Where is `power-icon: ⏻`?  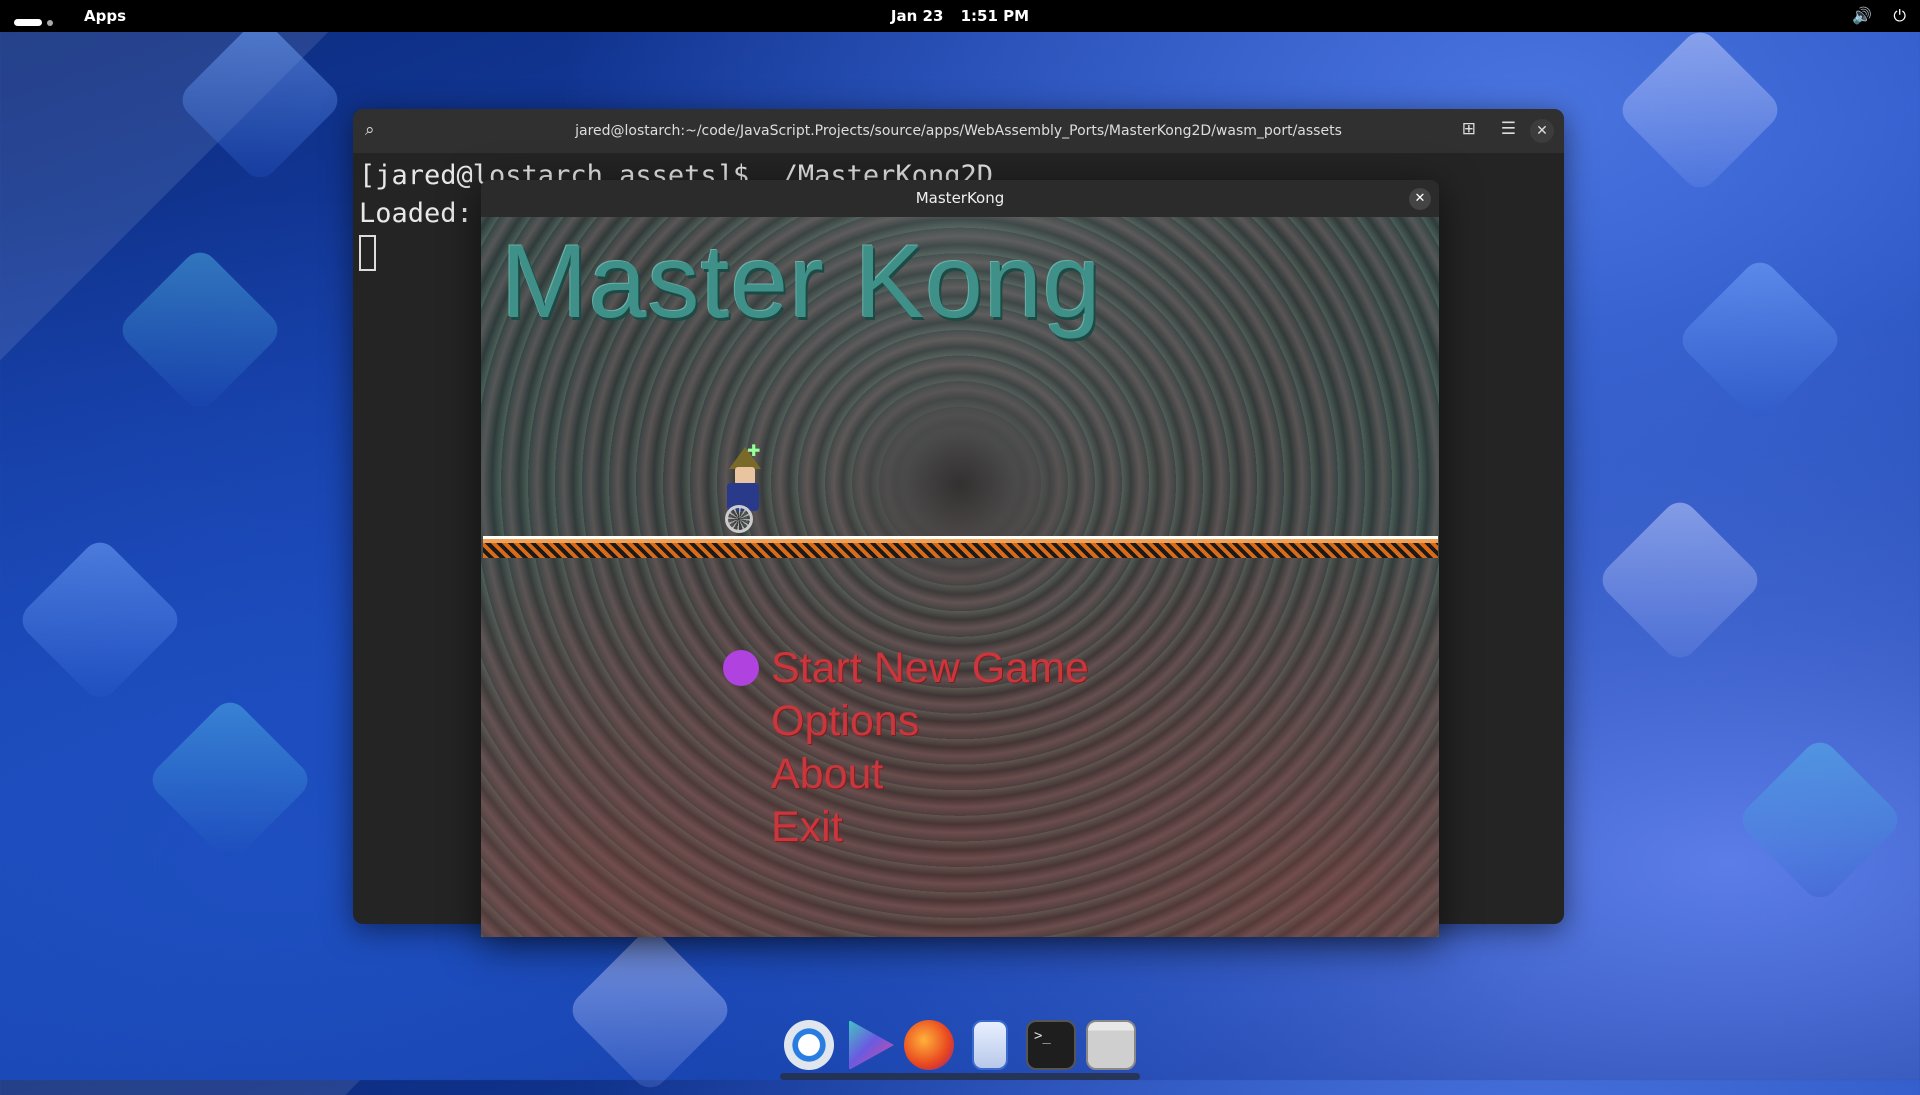
power-icon: ⏻ is located at coordinates (1899, 15).